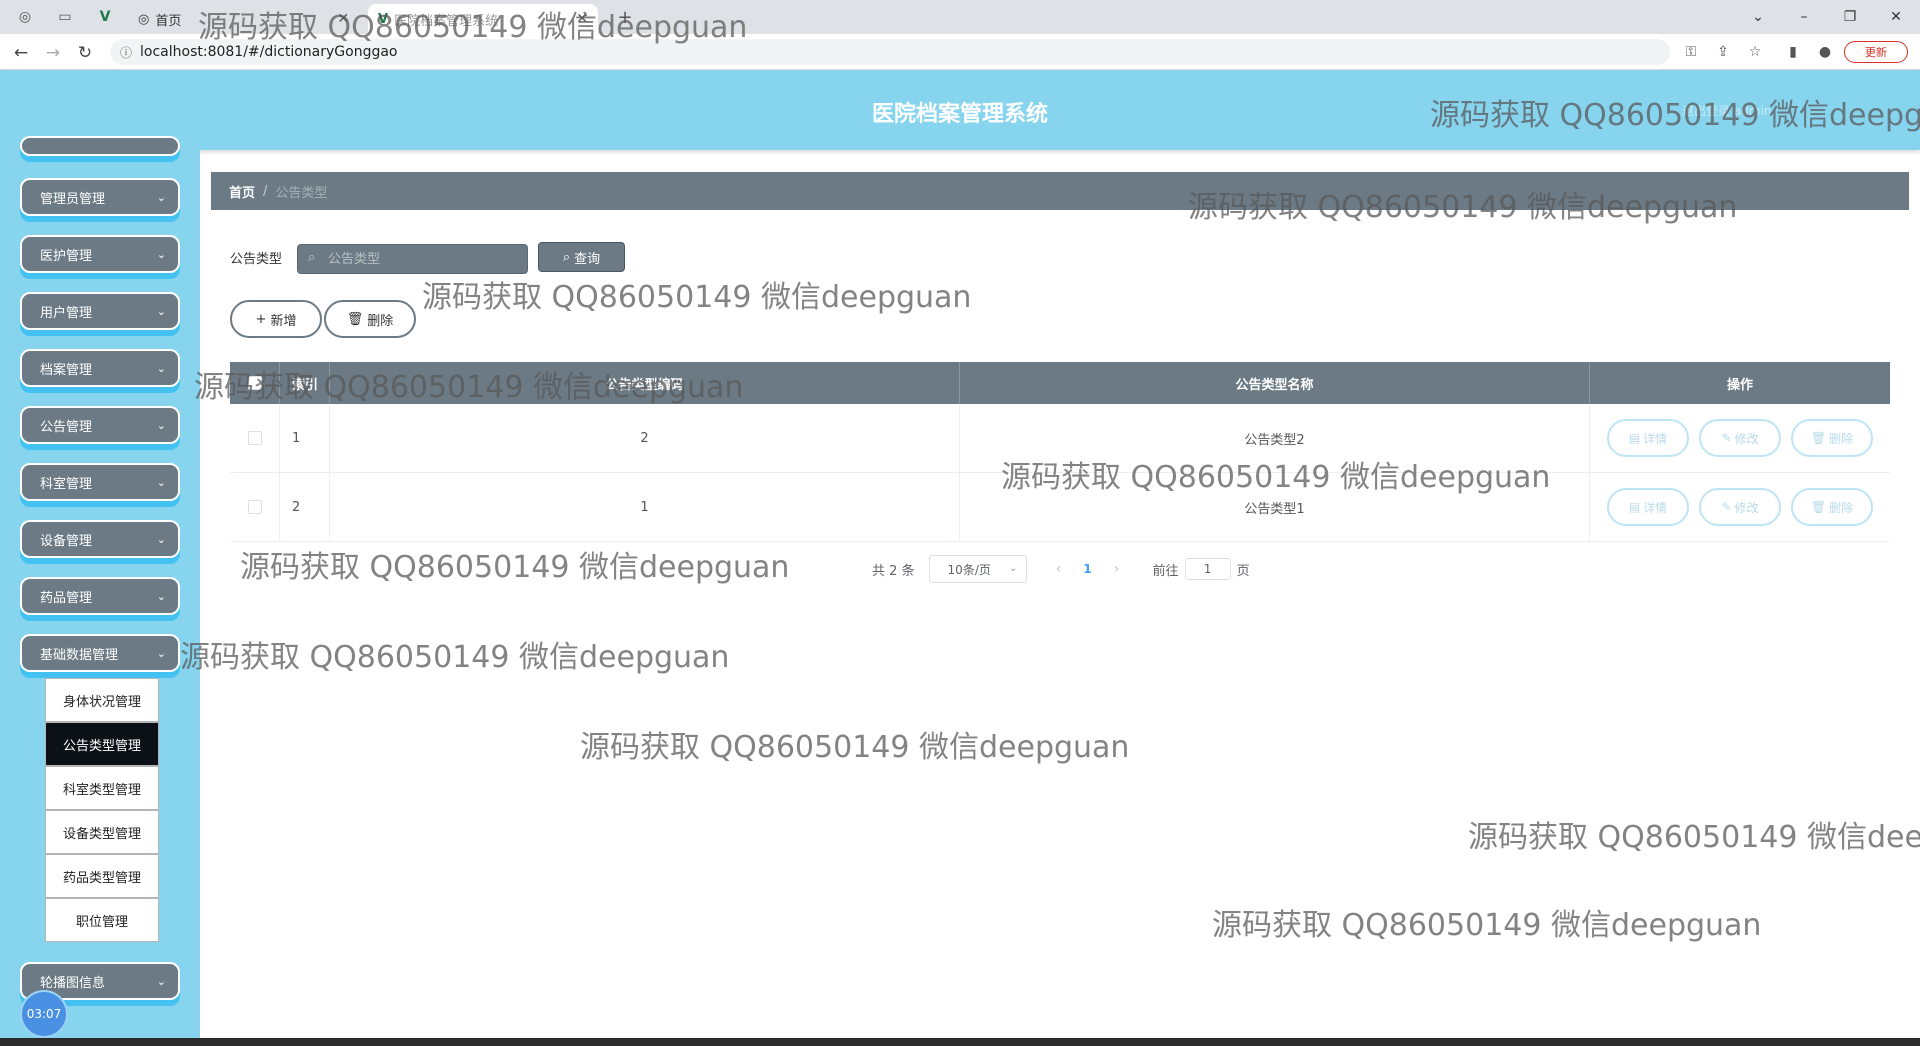  I want to click on vue-tab-icon: V, so click(105, 17).